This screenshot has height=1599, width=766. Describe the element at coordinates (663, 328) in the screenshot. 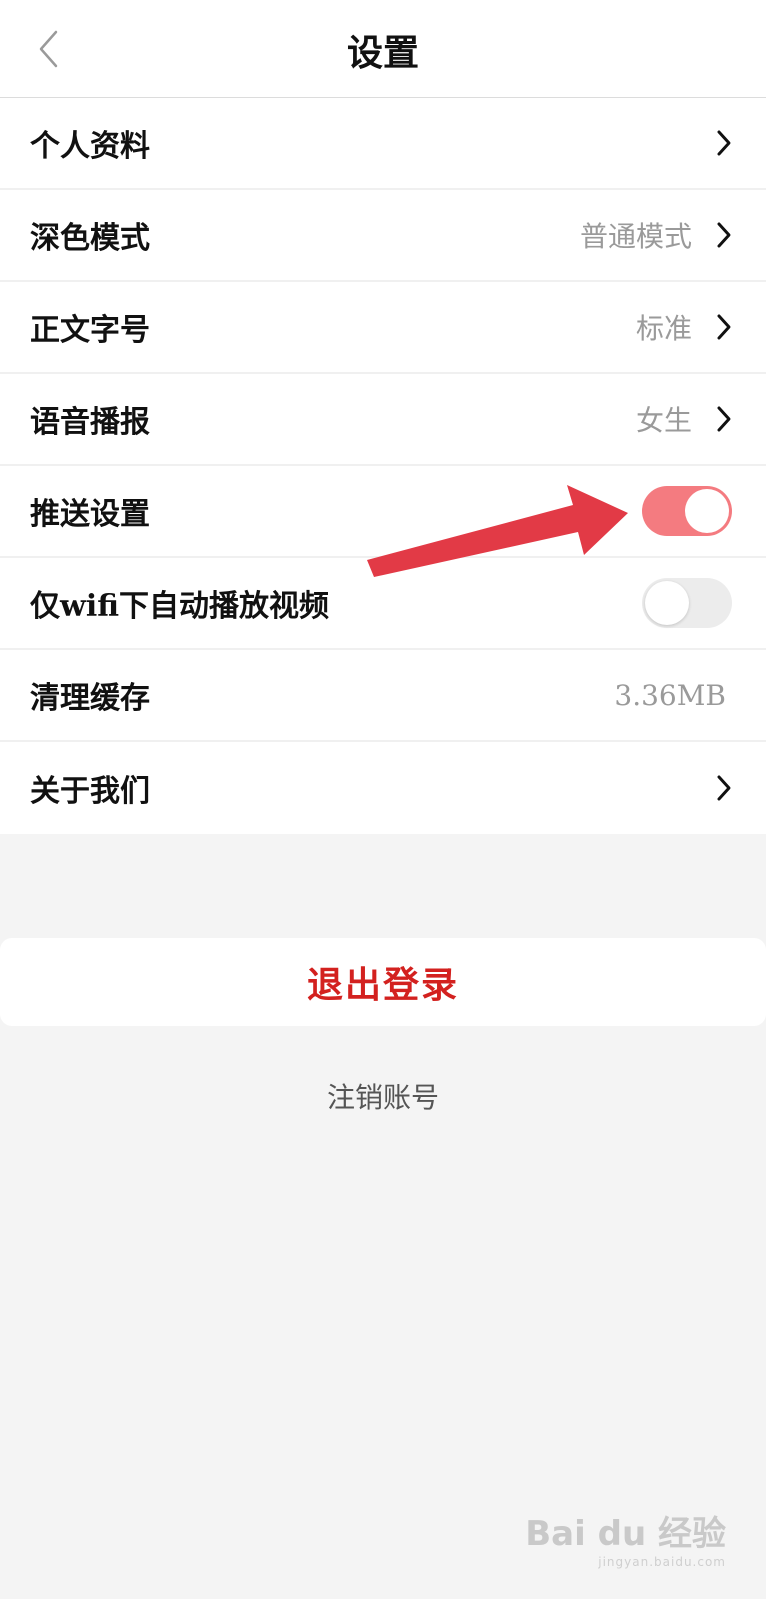

I see `settings-item-value: 标准` at that location.